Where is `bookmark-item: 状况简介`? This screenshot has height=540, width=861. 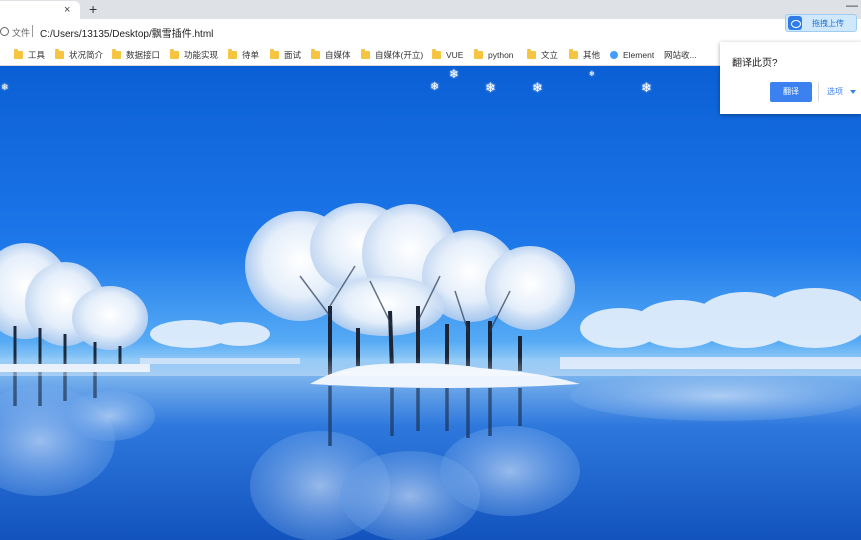 bookmark-item: 状况简介 is located at coordinates (79, 55).